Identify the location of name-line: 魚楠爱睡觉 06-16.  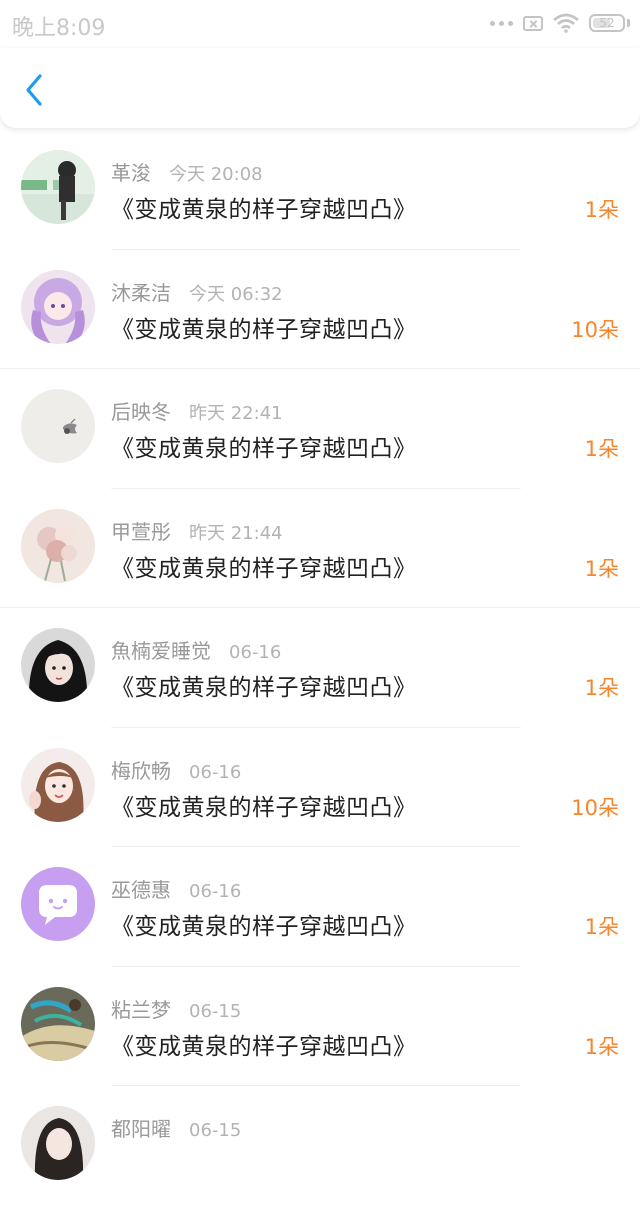
(196, 649).